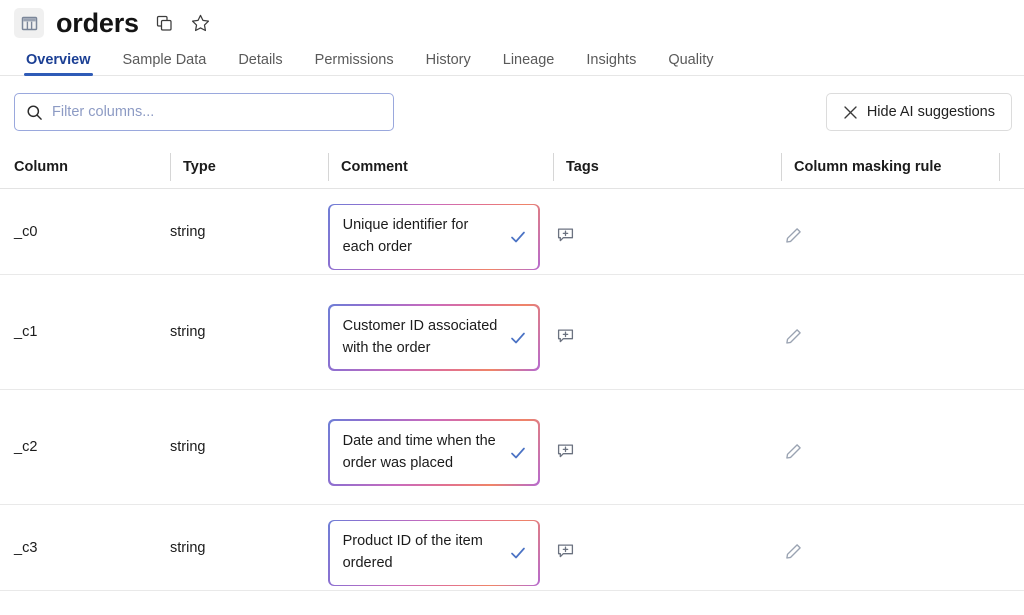 This screenshot has width=1024, height=615. What do you see at coordinates (930, 112) in the screenshot?
I see `hide-ai-suggestions-label: Hide AI suggestions` at bounding box center [930, 112].